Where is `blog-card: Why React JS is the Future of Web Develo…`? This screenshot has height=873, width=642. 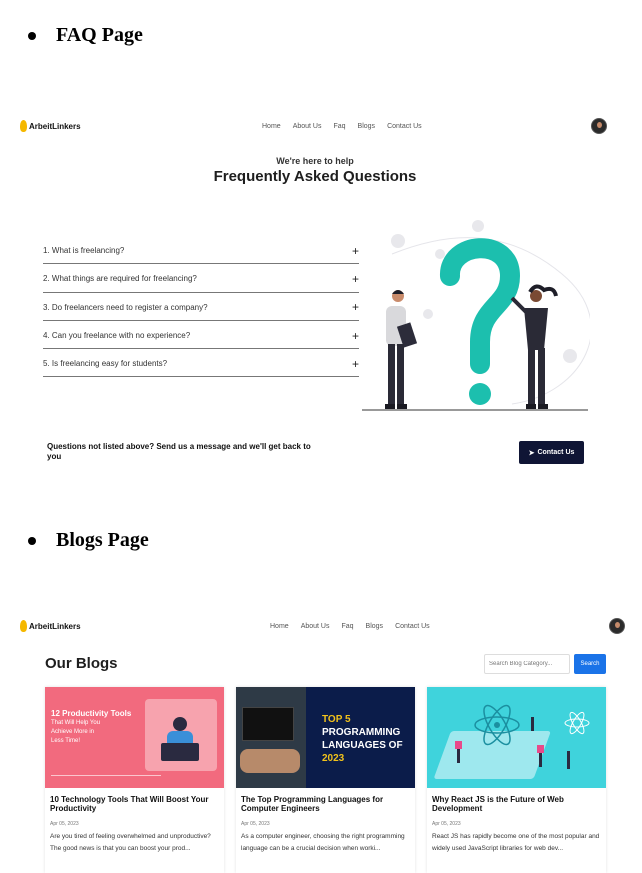
blog-card: Why React JS is the Future of Web Develo… is located at coordinates (516, 780).